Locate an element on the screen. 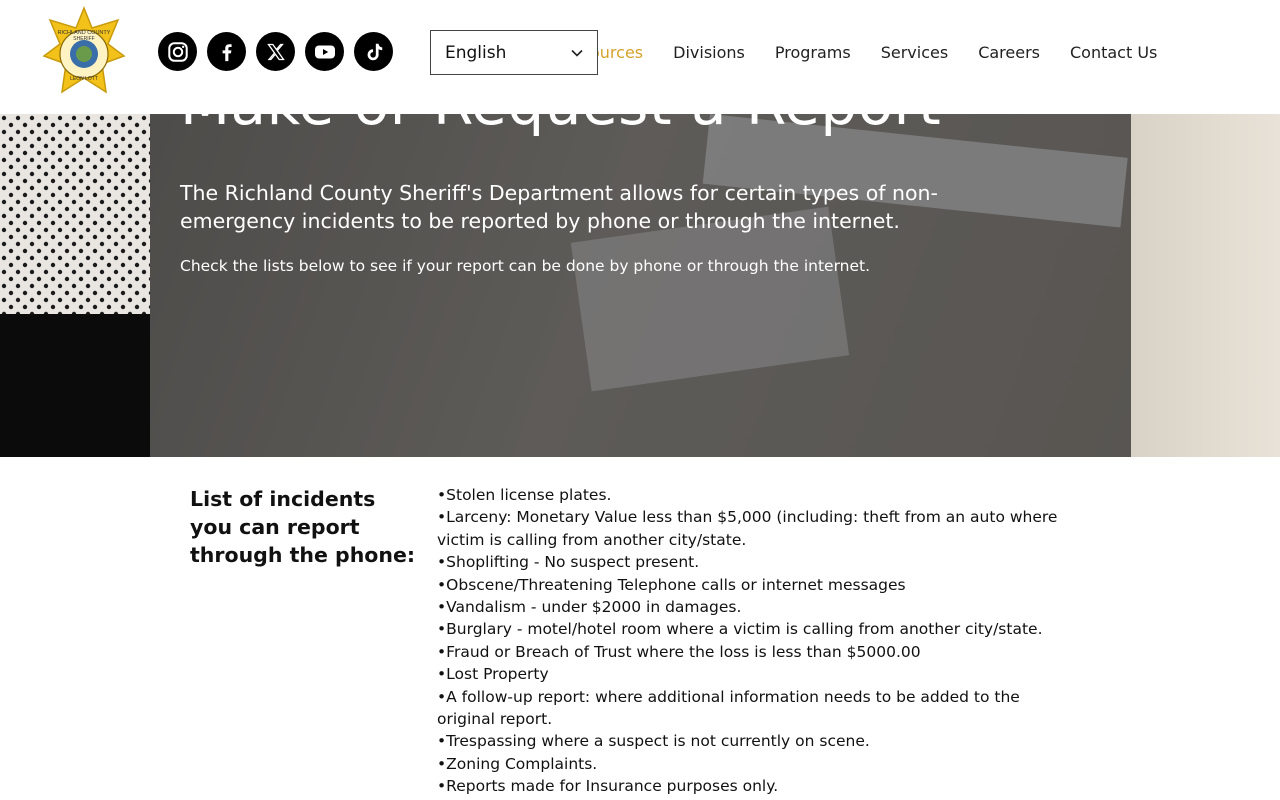 Image resolution: width=1280 pixels, height=800 pixels. language-select-value: English is located at coordinates (476, 52).